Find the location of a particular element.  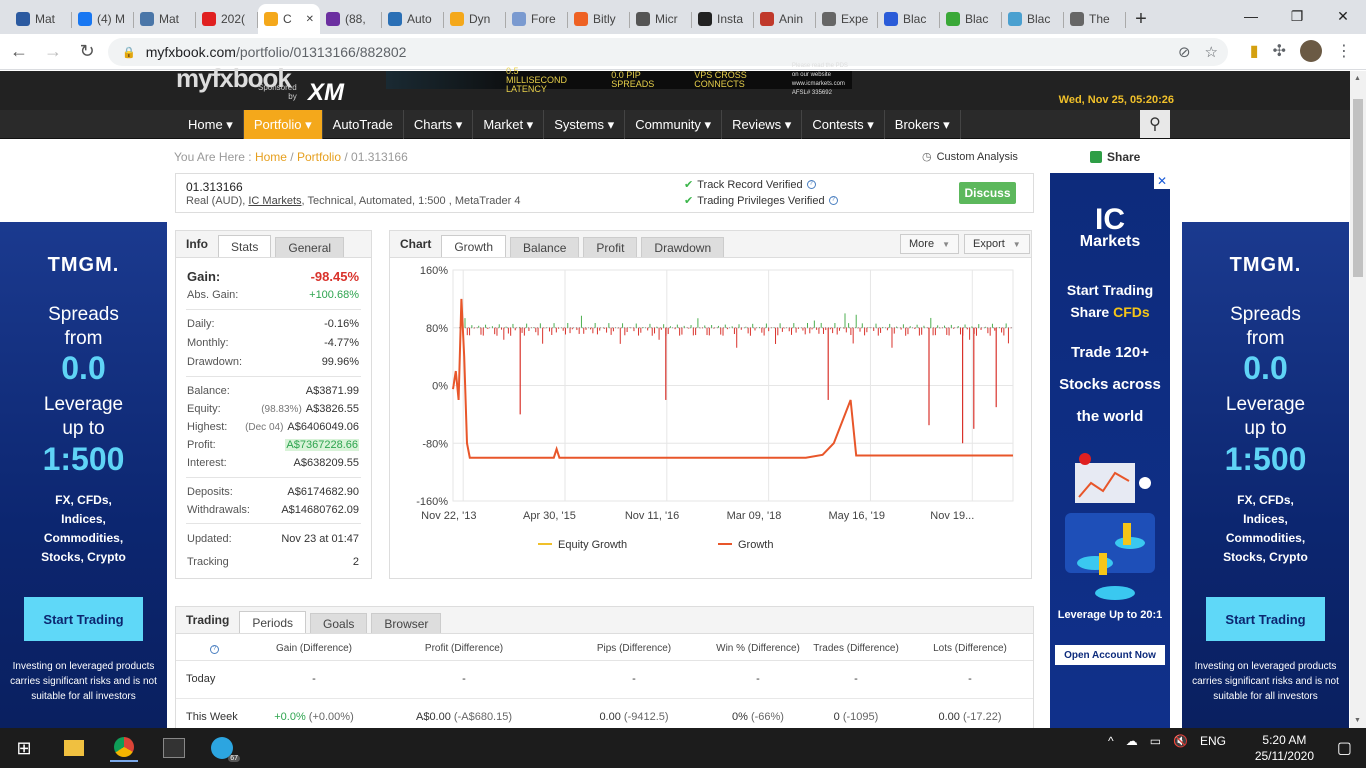

broker-link: IC Markets is located at coordinates (274, 201).